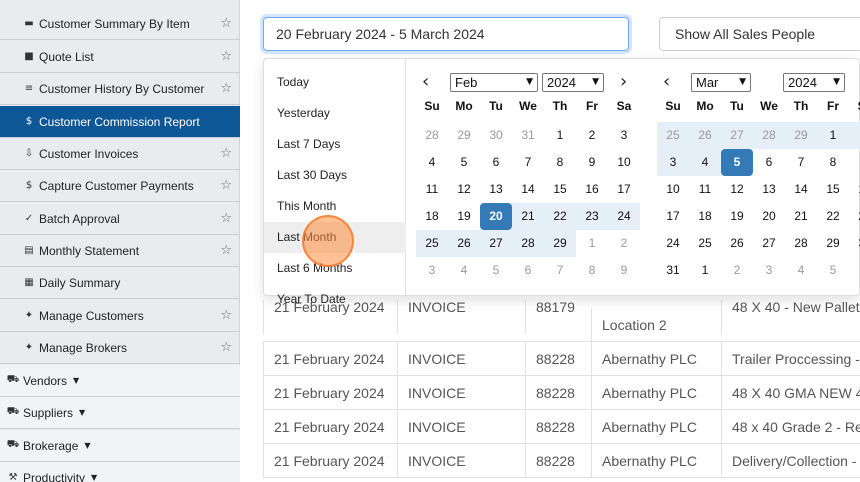 This screenshot has height=482, width=860. What do you see at coordinates (120, 446) in the screenshot?
I see `sidebar-section-brokerage: ⛟ Brokerage ▼` at bounding box center [120, 446].